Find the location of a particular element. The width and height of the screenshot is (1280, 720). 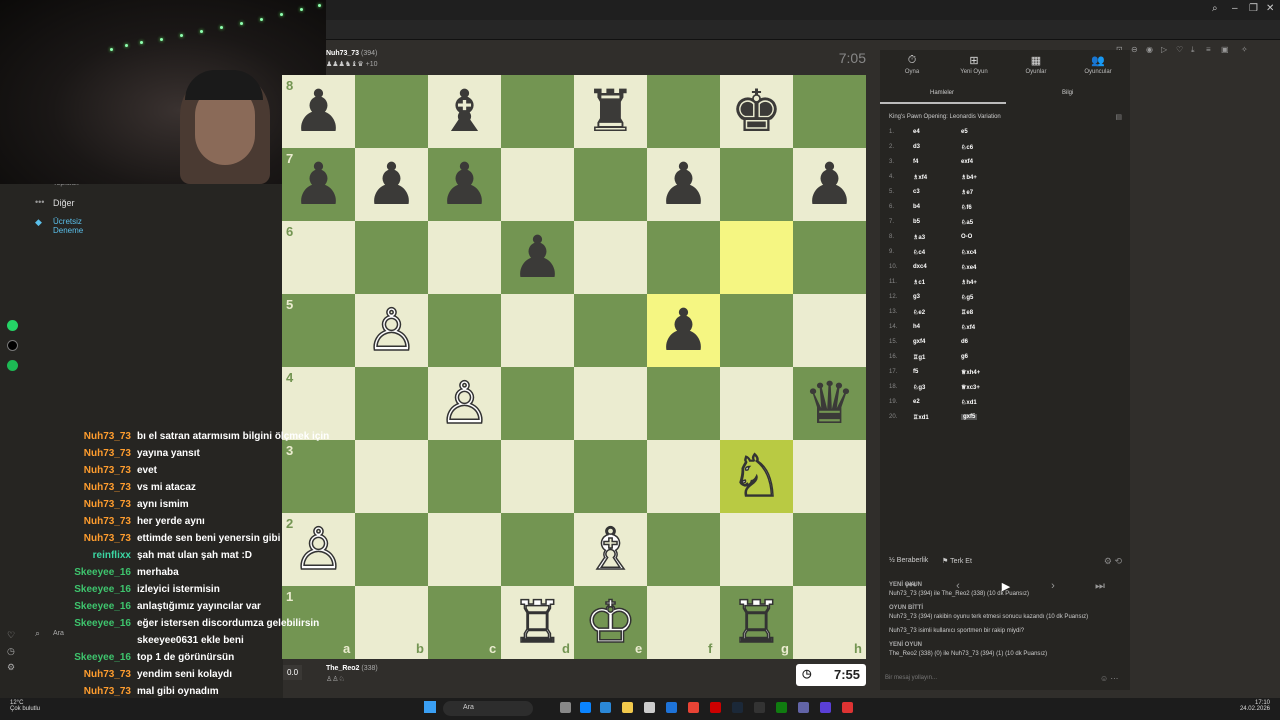

move-w: ♗c1 is located at coordinates (919, 282).